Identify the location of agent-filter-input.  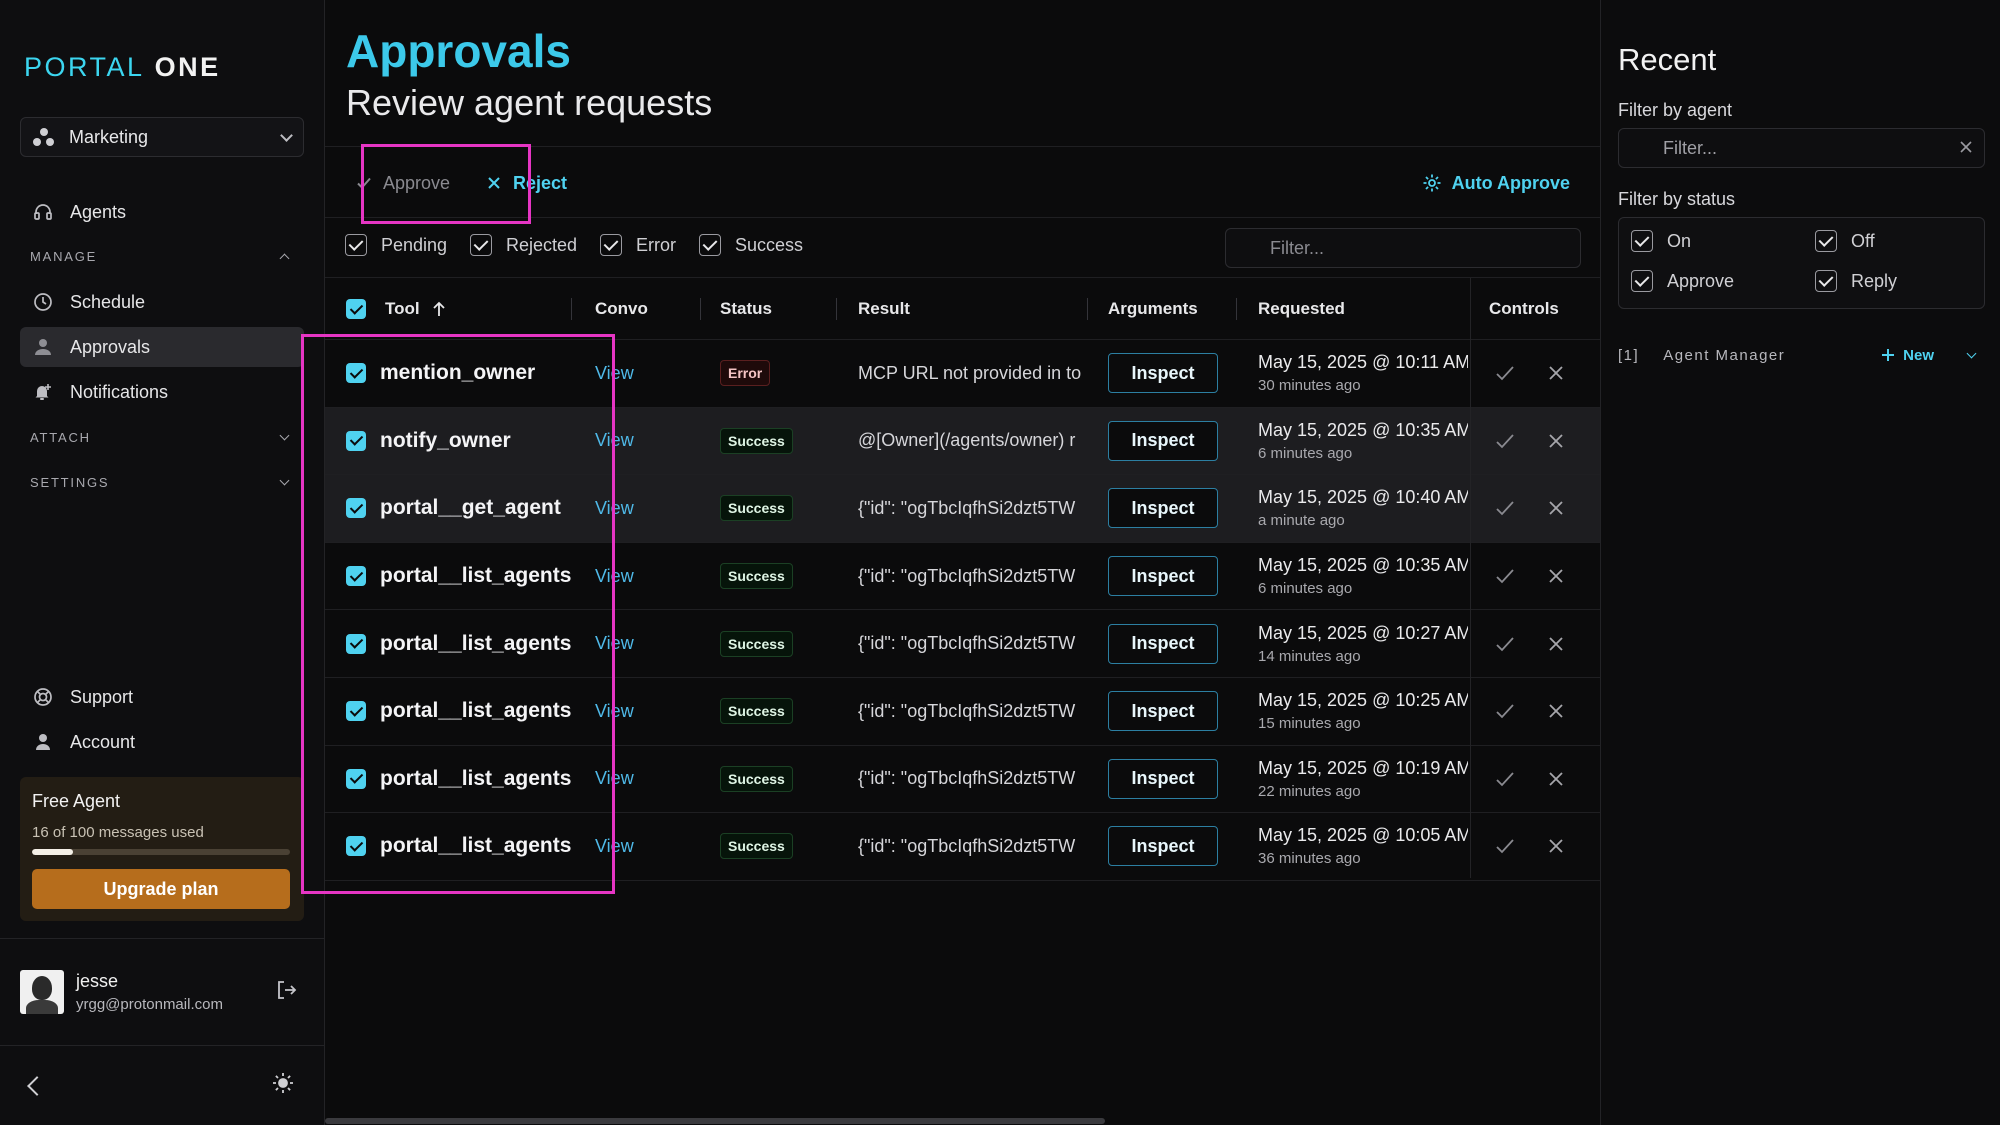
(1801, 148).